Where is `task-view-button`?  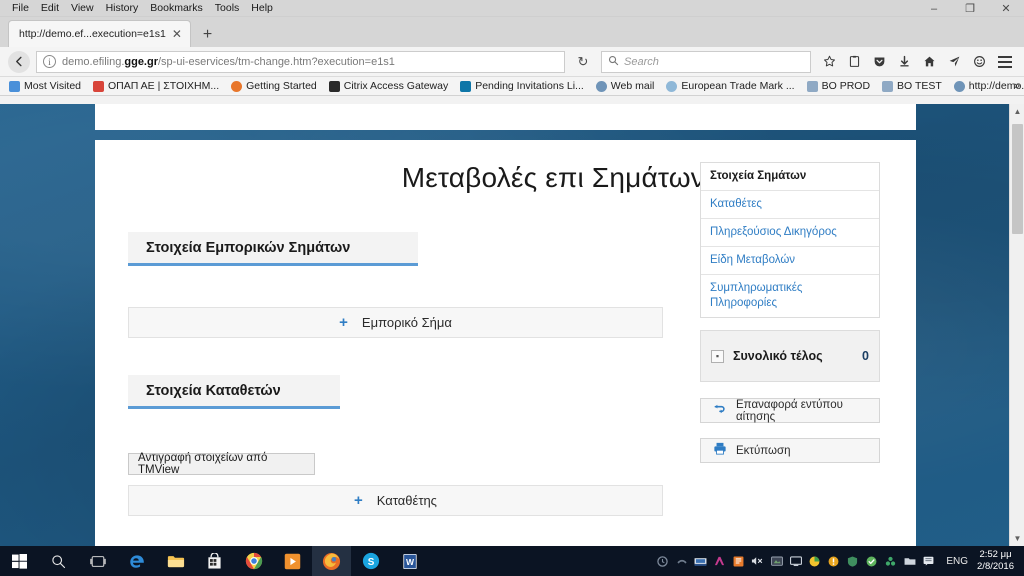 task-view-button is located at coordinates (97, 561).